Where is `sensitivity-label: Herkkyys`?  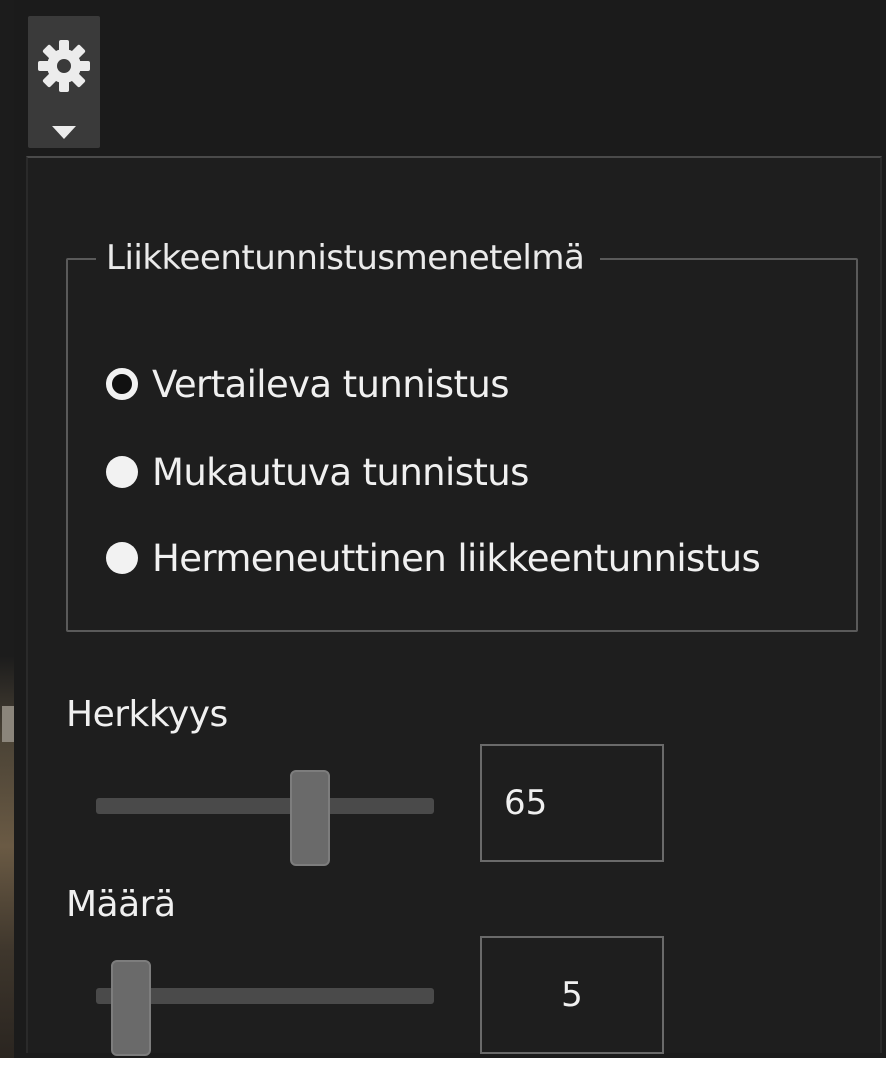 sensitivity-label: Herkkyys is located at coordinates (147, 714).